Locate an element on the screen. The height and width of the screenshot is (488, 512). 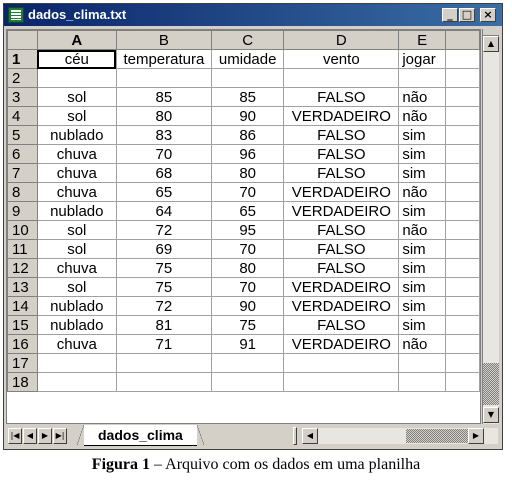
vertical-scroll-thumb is located at coordinates (491, 384).